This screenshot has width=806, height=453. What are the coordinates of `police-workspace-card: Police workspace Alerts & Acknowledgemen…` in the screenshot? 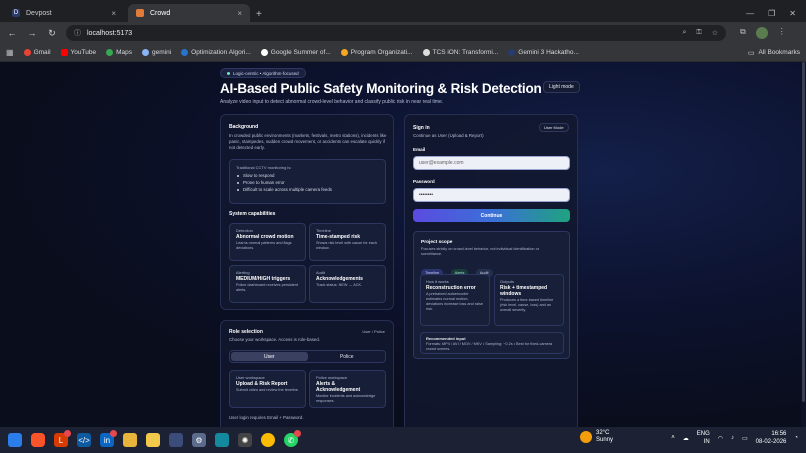 It's located at (347, 389).